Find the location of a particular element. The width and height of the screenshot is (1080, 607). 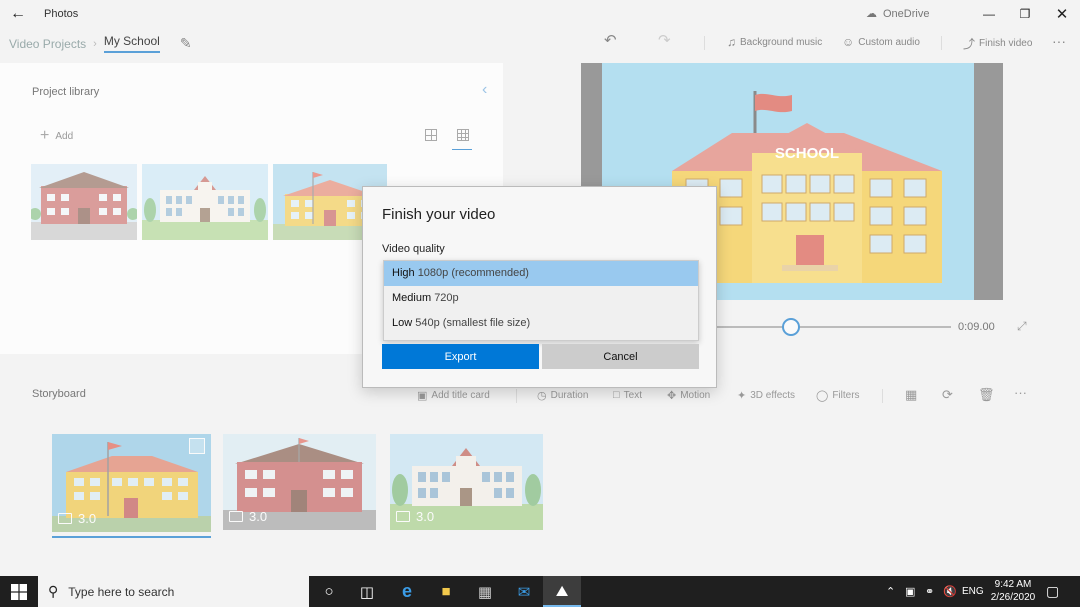

breadcrumb-current-project: My School is located at coordinates (131, 43).